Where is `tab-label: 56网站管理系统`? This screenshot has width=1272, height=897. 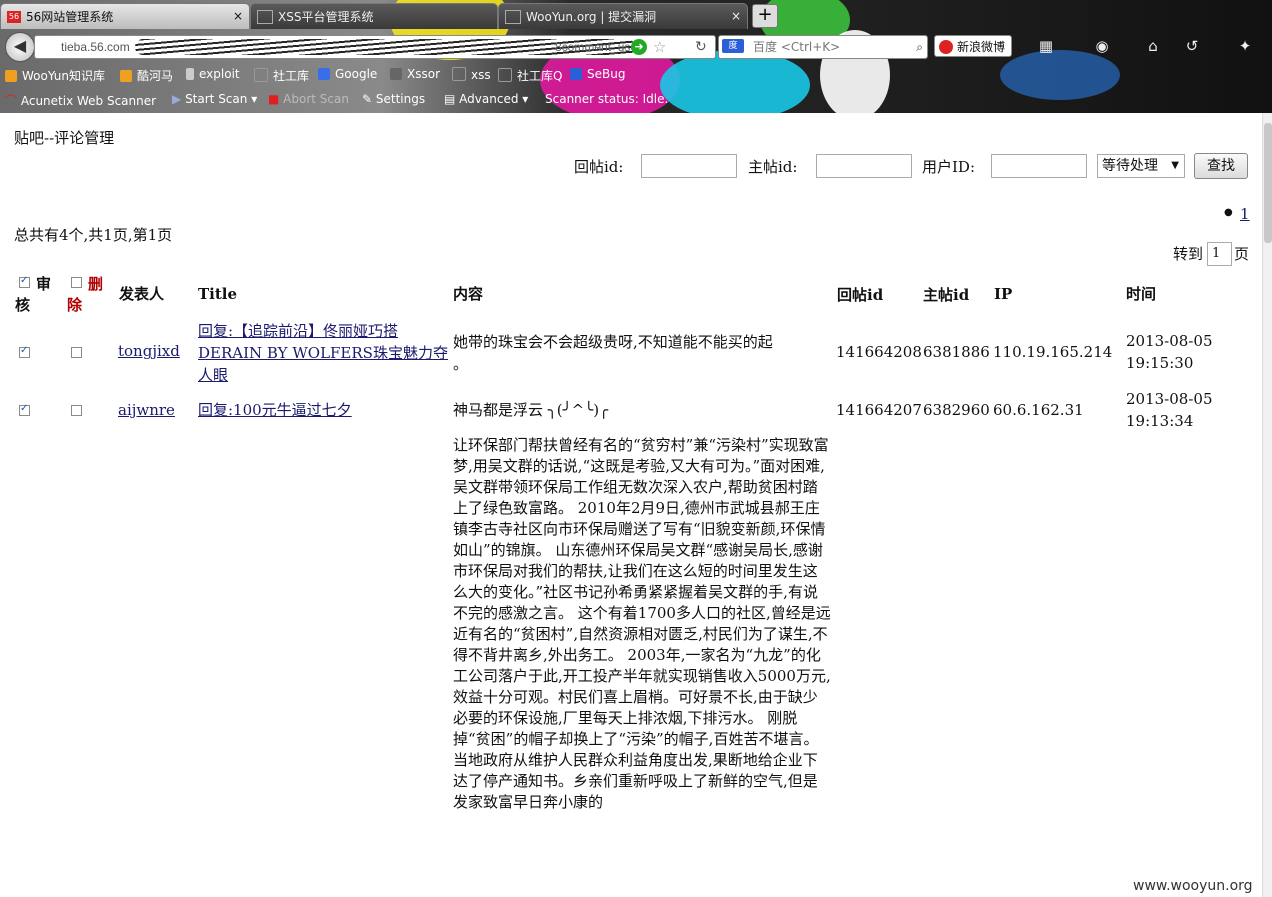 tab-label: 56网站管理系统 is located at coordinates (70, 17).